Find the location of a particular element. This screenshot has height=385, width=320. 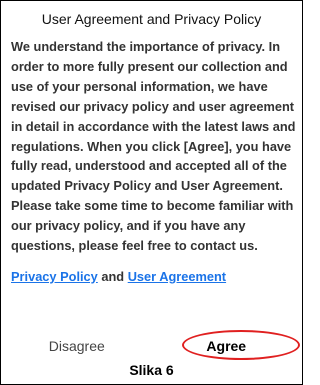

links-connector: and is located at coordinates (113, 276).